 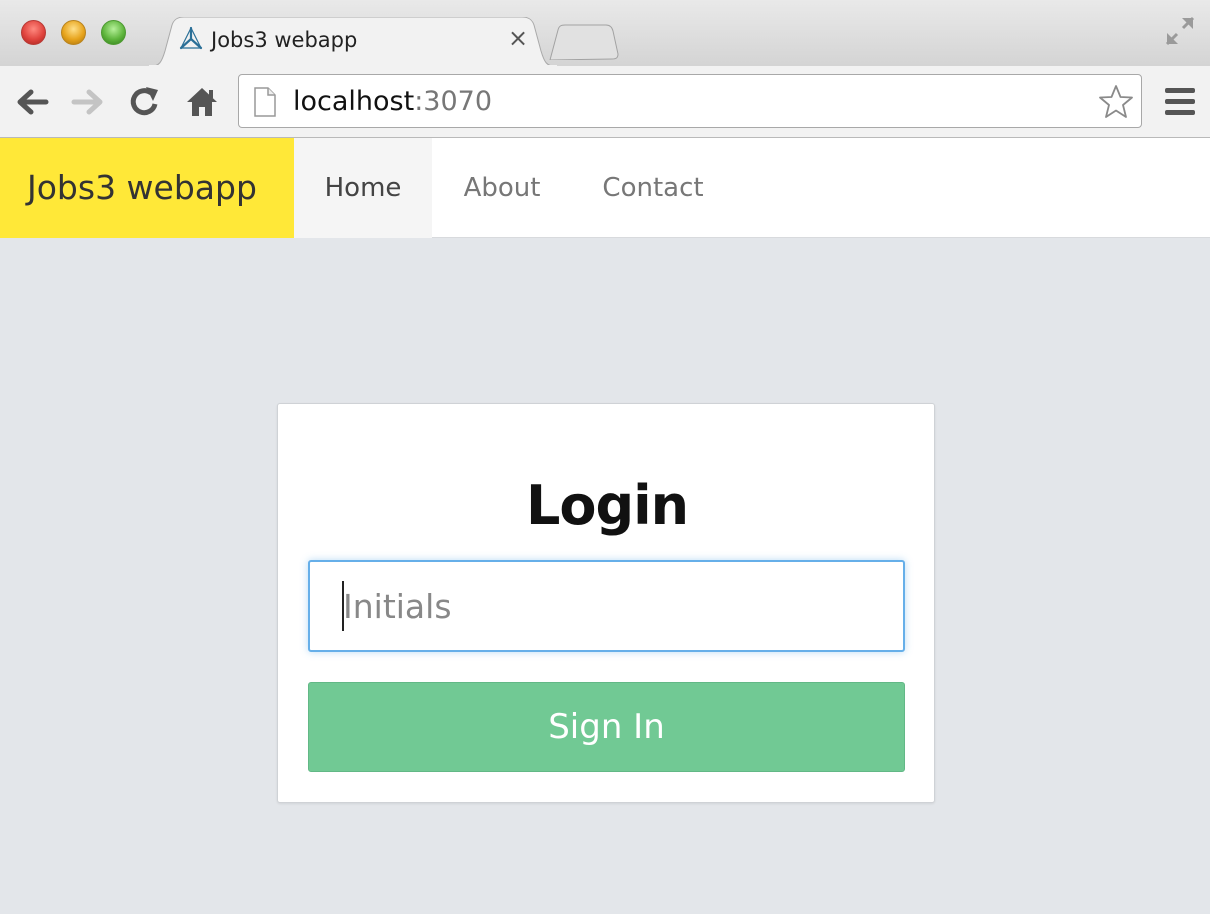 What do you see at coordinates (518, 38) in the screenshot?
I see `tab-close-icon: ×` at bounding box center [518, 38].